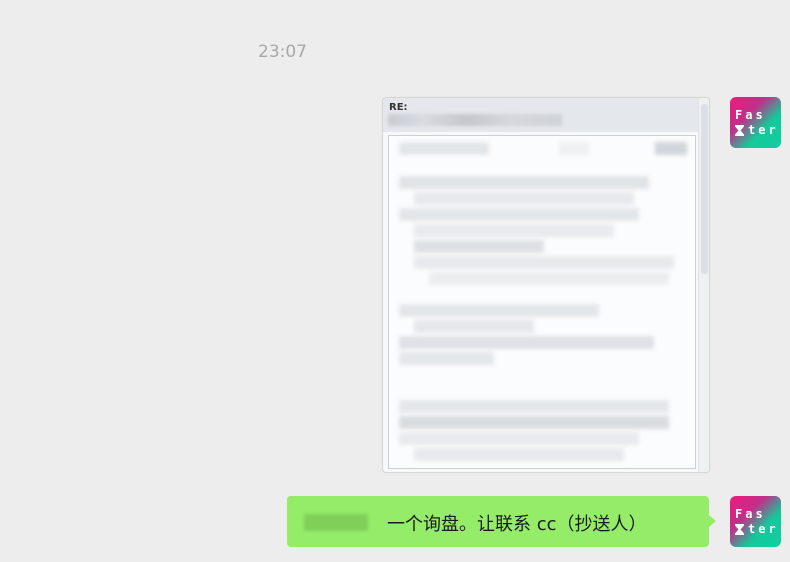 The image size is (790, 562). I want to click on text-message-bubble: 一个询盘。让联系 cc（抄送人）, so click(501, 521).